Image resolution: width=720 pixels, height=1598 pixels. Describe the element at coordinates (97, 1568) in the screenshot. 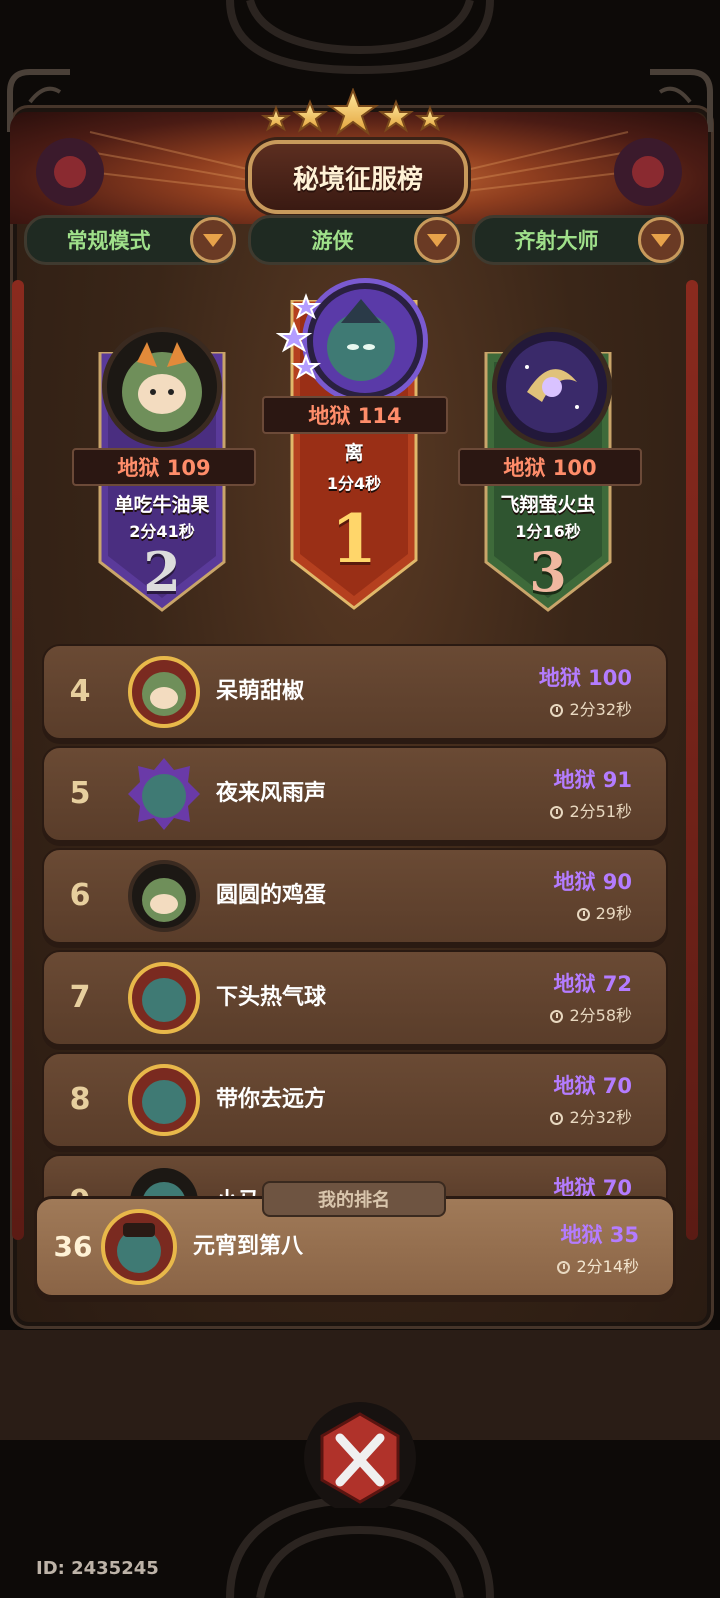

I see `user-id: ID: 2435245` at that location.